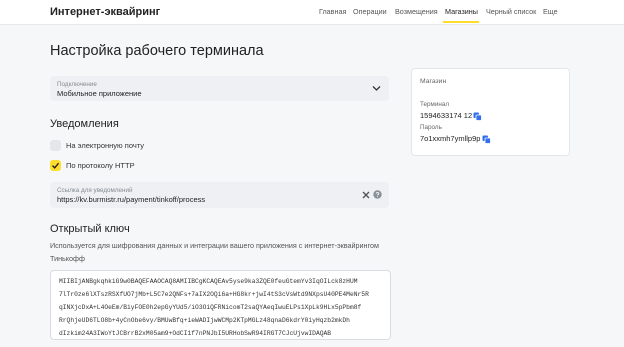  I want to click on nav-item-operations: Операции, so click(370, 11).